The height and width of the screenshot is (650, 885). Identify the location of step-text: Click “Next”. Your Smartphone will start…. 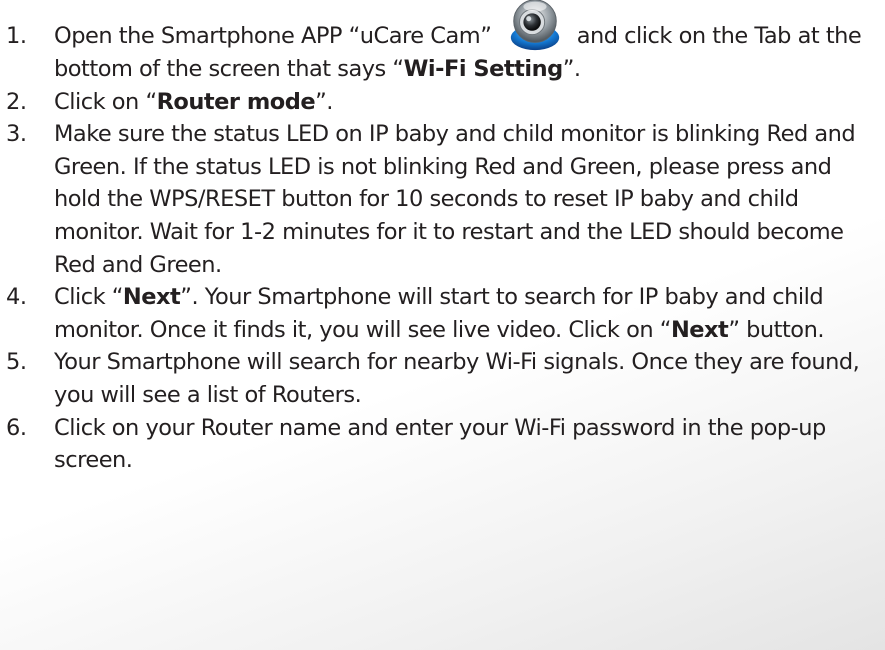
(465, 313).